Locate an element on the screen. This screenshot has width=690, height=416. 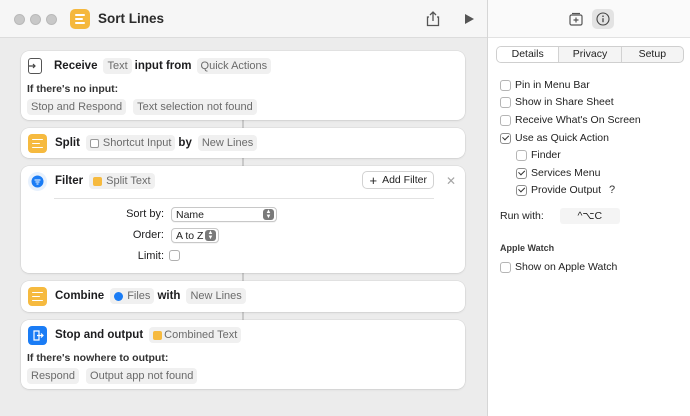
help-icon: ? is located at coordinates (612, 190).